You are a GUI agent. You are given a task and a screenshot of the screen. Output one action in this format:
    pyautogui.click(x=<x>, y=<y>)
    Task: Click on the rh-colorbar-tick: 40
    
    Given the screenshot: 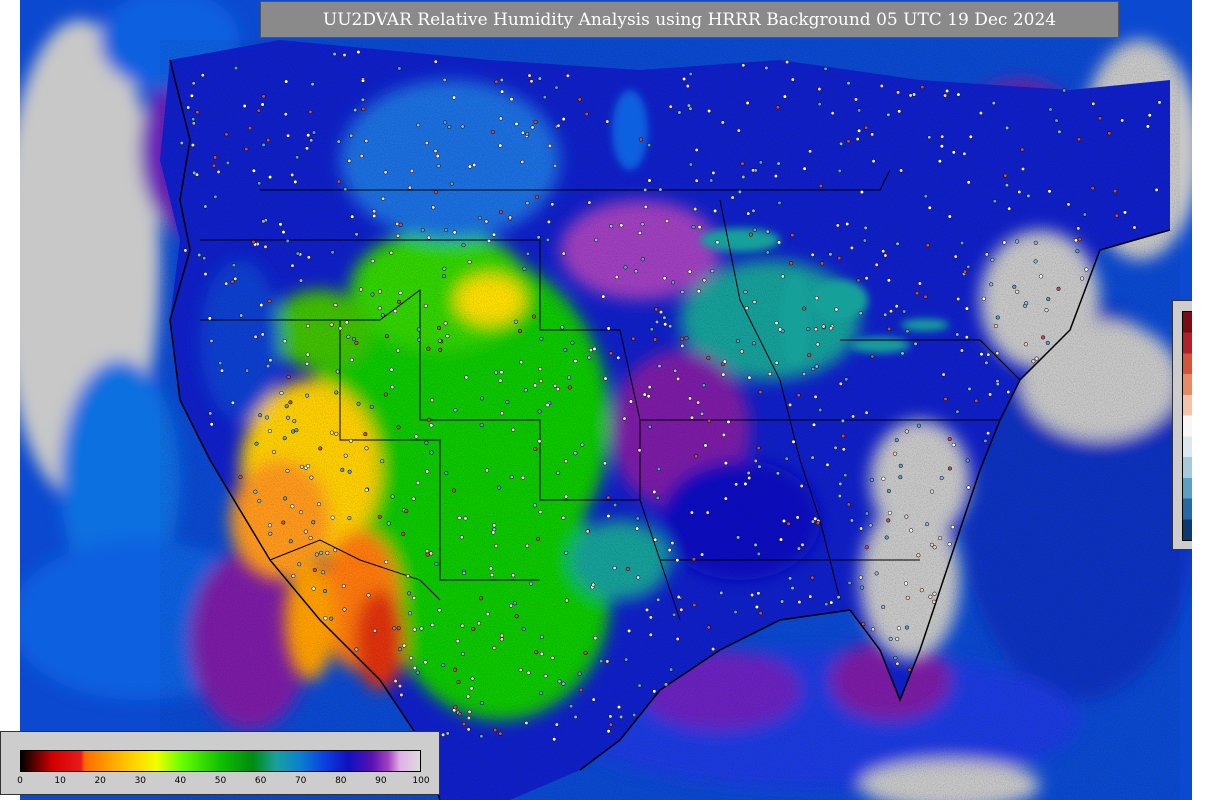 What is the action you would take?
    pyautogui.click(x=180, y=781)
    